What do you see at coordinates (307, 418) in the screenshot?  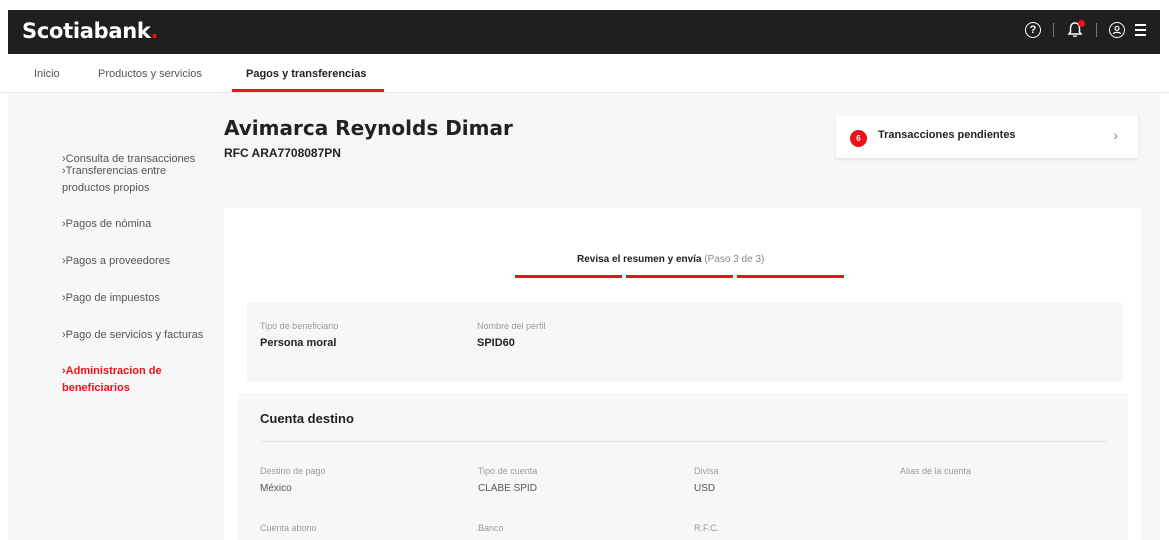 I see `destination-title: Cuenta destino` at bounding box center [307, 418].